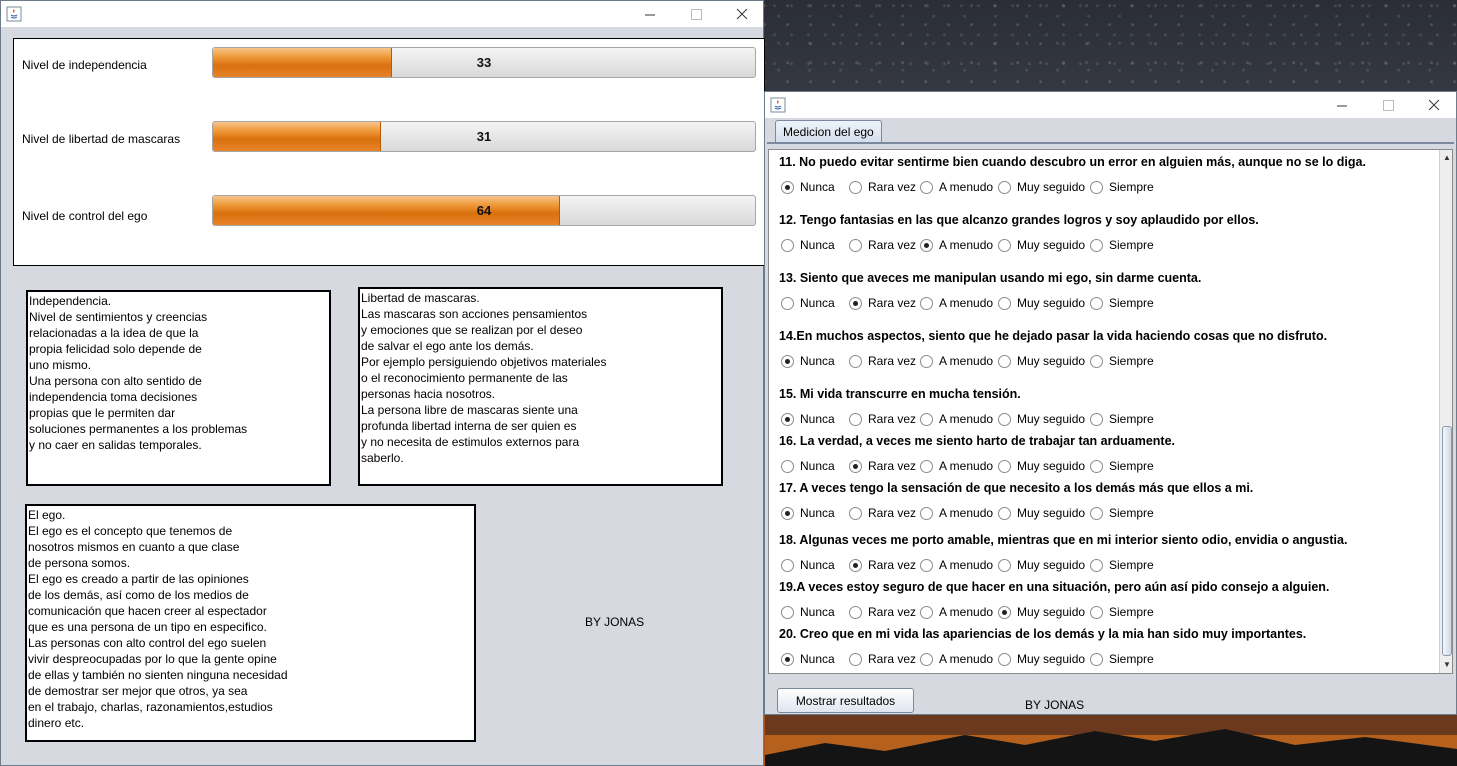 This screenshot has width=1457, height=766. Describe the element at coordinates (1445, 411) in the screenshot. I see `vertical-scrollbar: ▲ ▼` at that location.